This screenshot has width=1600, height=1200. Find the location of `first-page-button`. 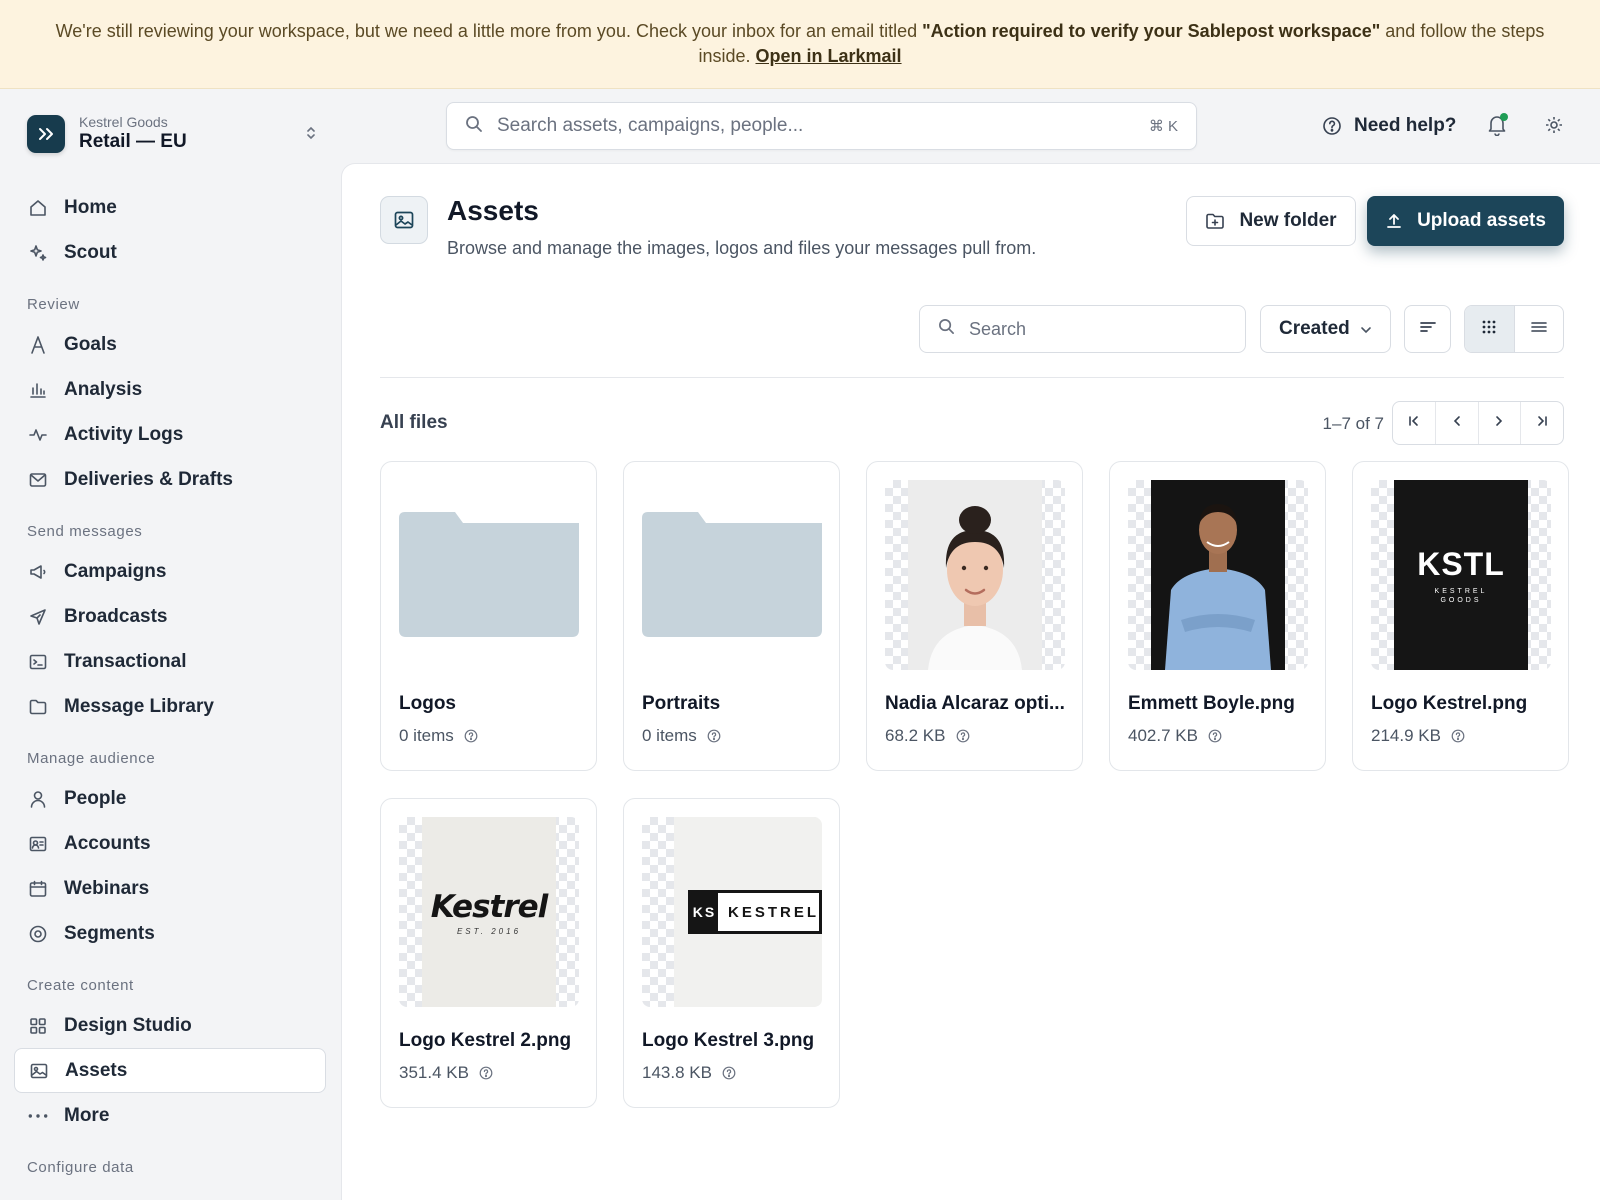

first-page-button is located at coordinates (1414, 423).